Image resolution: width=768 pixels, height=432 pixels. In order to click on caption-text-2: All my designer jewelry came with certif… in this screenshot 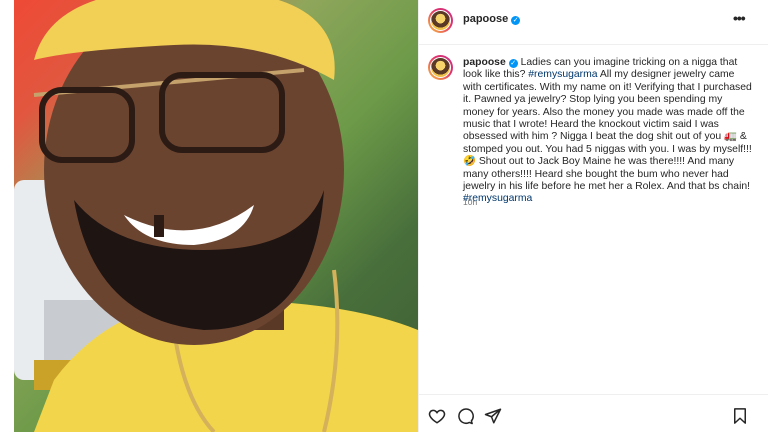, I will do `click(607, 131)`.